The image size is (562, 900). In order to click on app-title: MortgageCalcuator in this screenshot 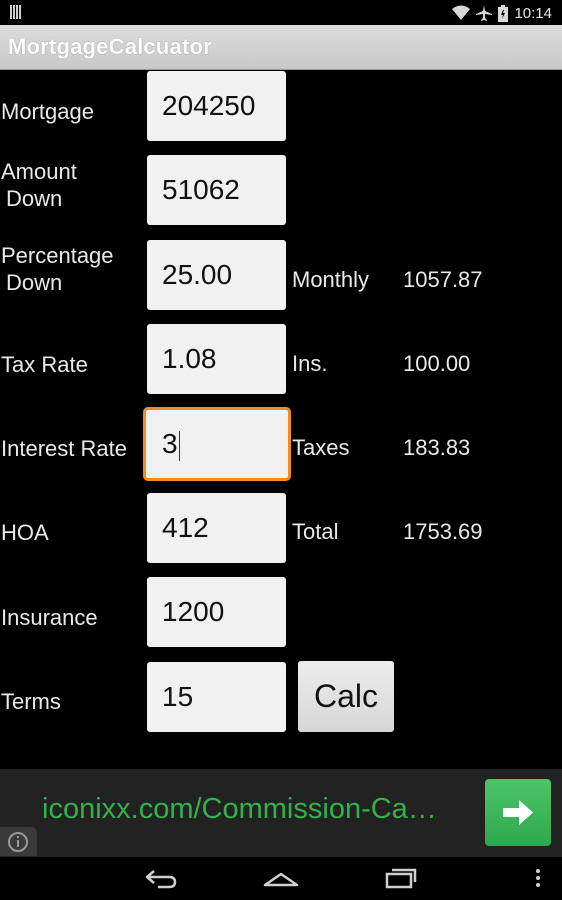, I will do `click(110, 46)`.